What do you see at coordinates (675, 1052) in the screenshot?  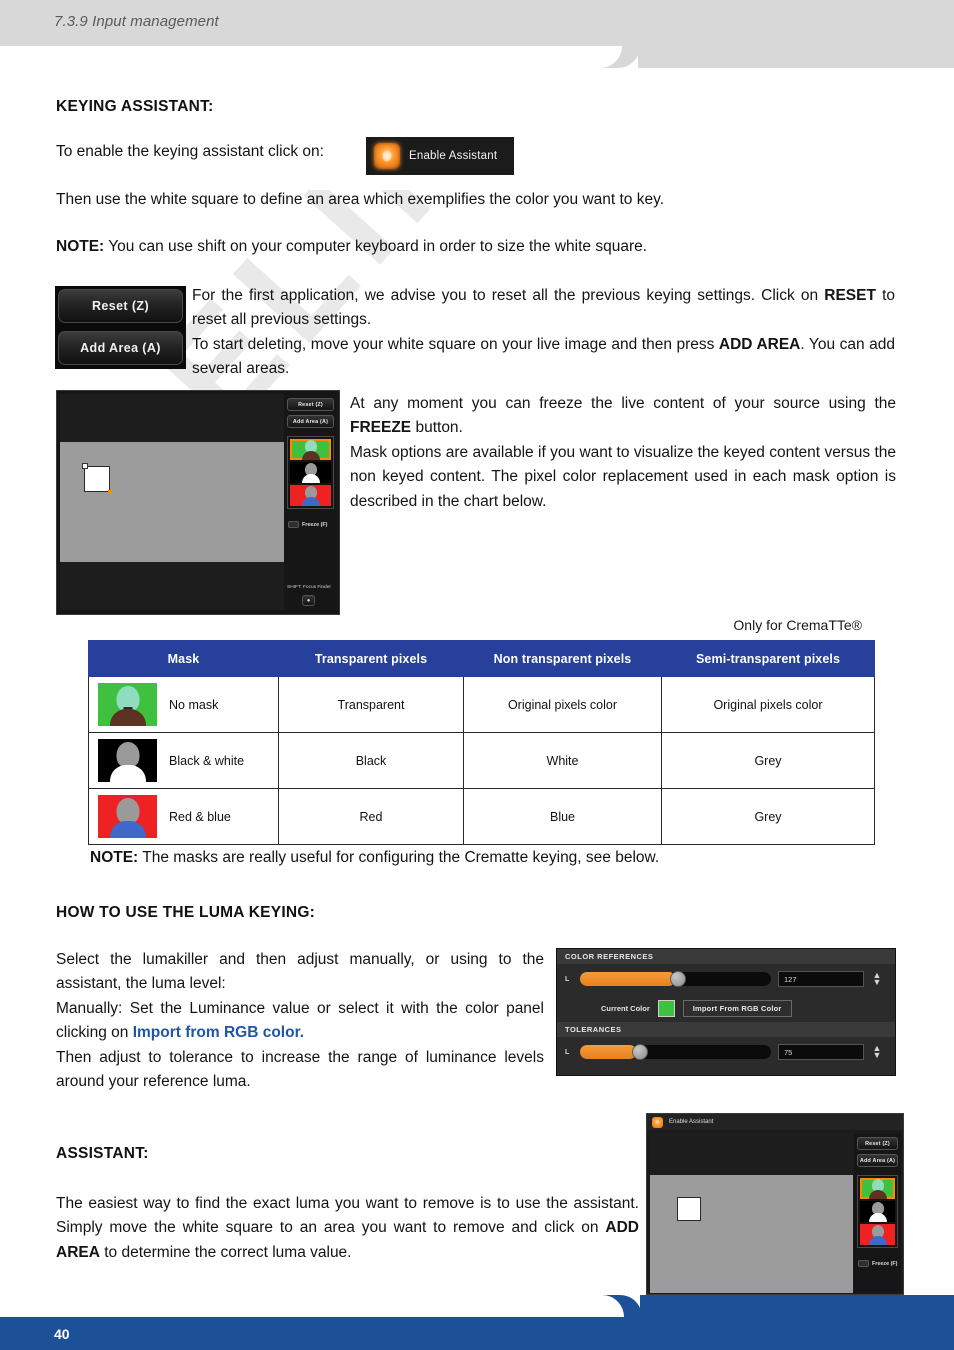 I see `tolerance-slider` at bounding box center [675, 1052].